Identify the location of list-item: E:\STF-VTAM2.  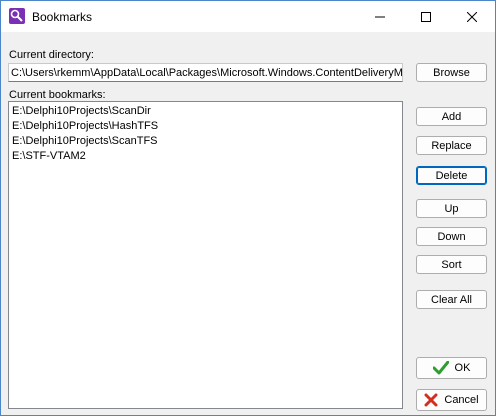
(205, 156).